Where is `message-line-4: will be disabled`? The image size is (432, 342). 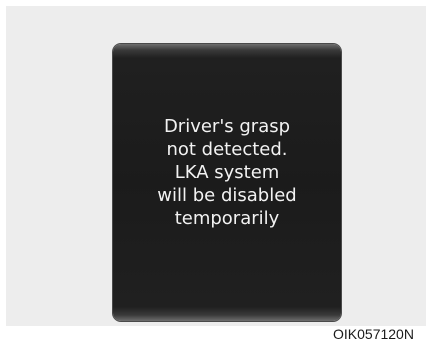
message-line-4: will be disabled is located at coordinates (227, 195).